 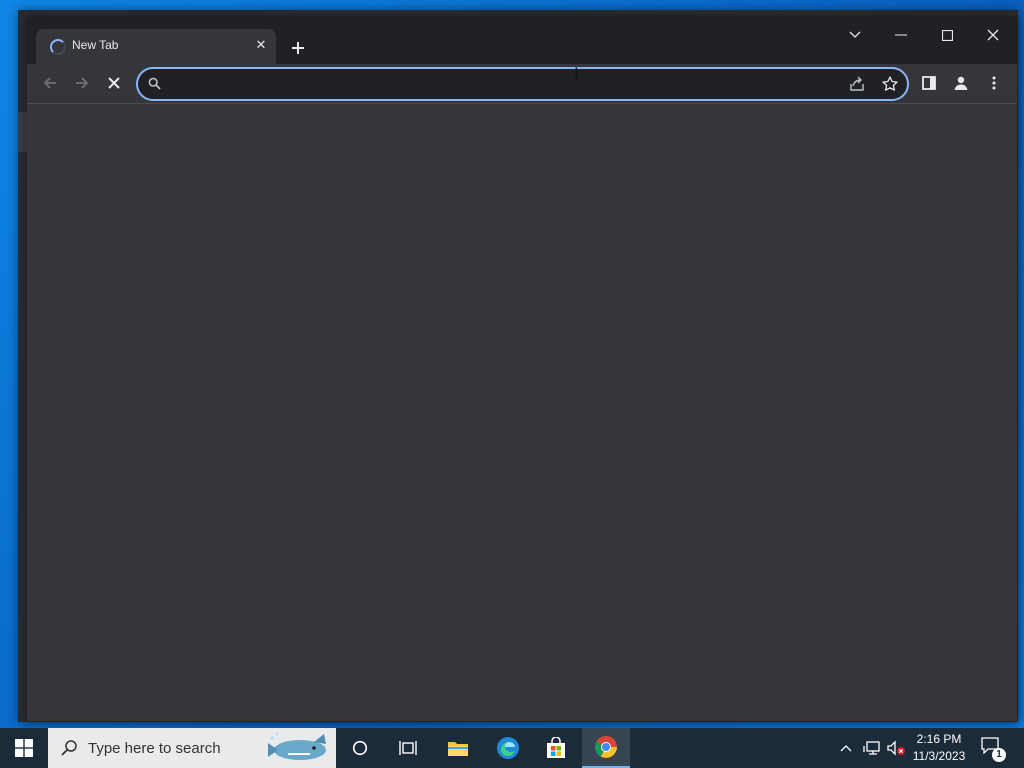 I want to click on edge-icon, so click(x=508, y=748).